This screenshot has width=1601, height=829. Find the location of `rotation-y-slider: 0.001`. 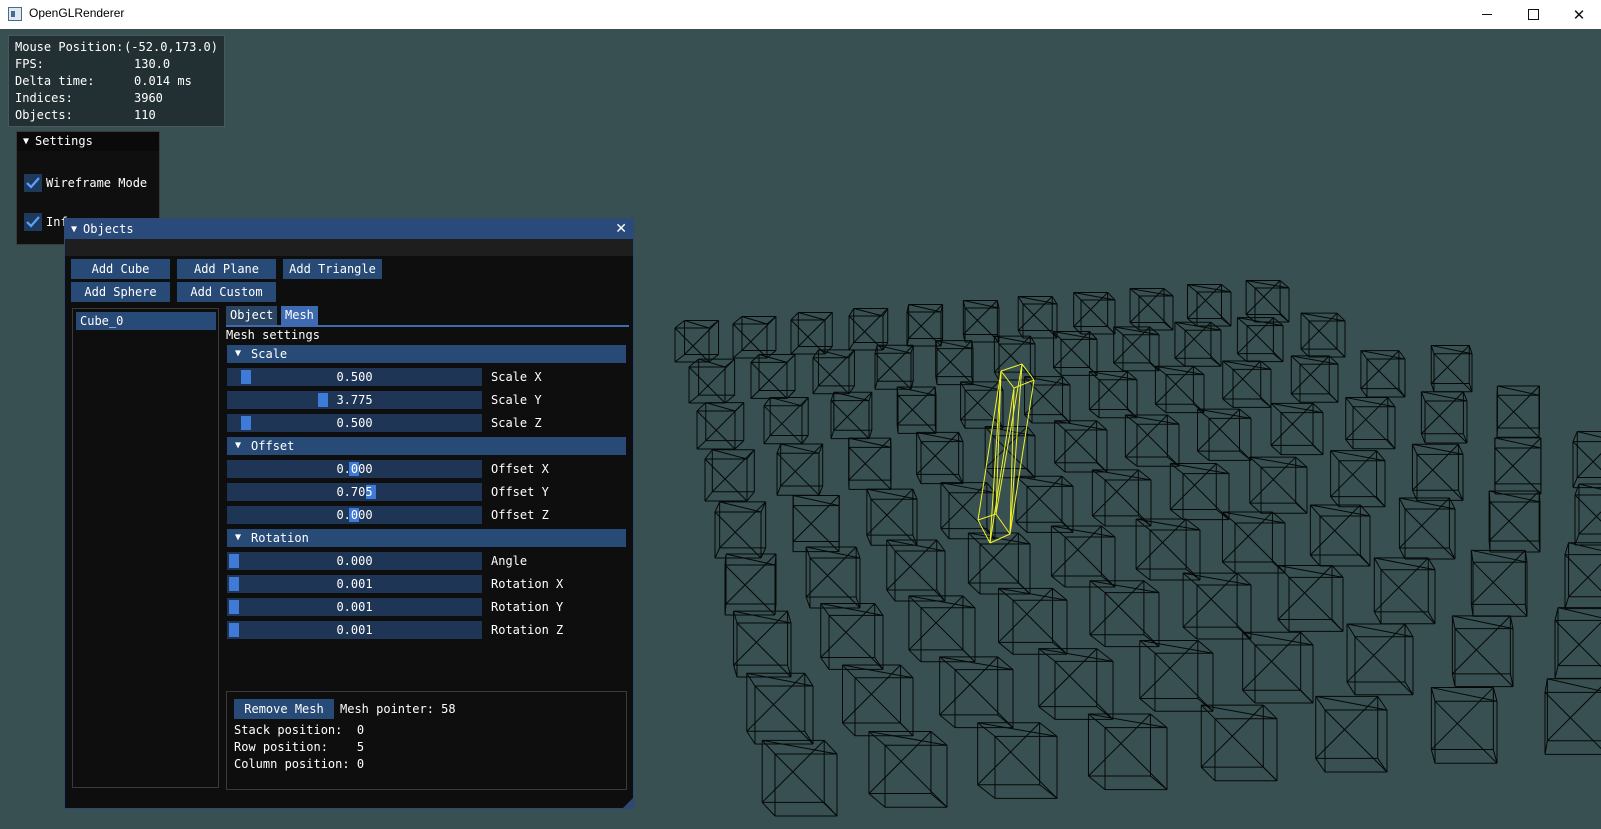

rotation-y-slider: 0.001 is located at coordinates (354, 607).